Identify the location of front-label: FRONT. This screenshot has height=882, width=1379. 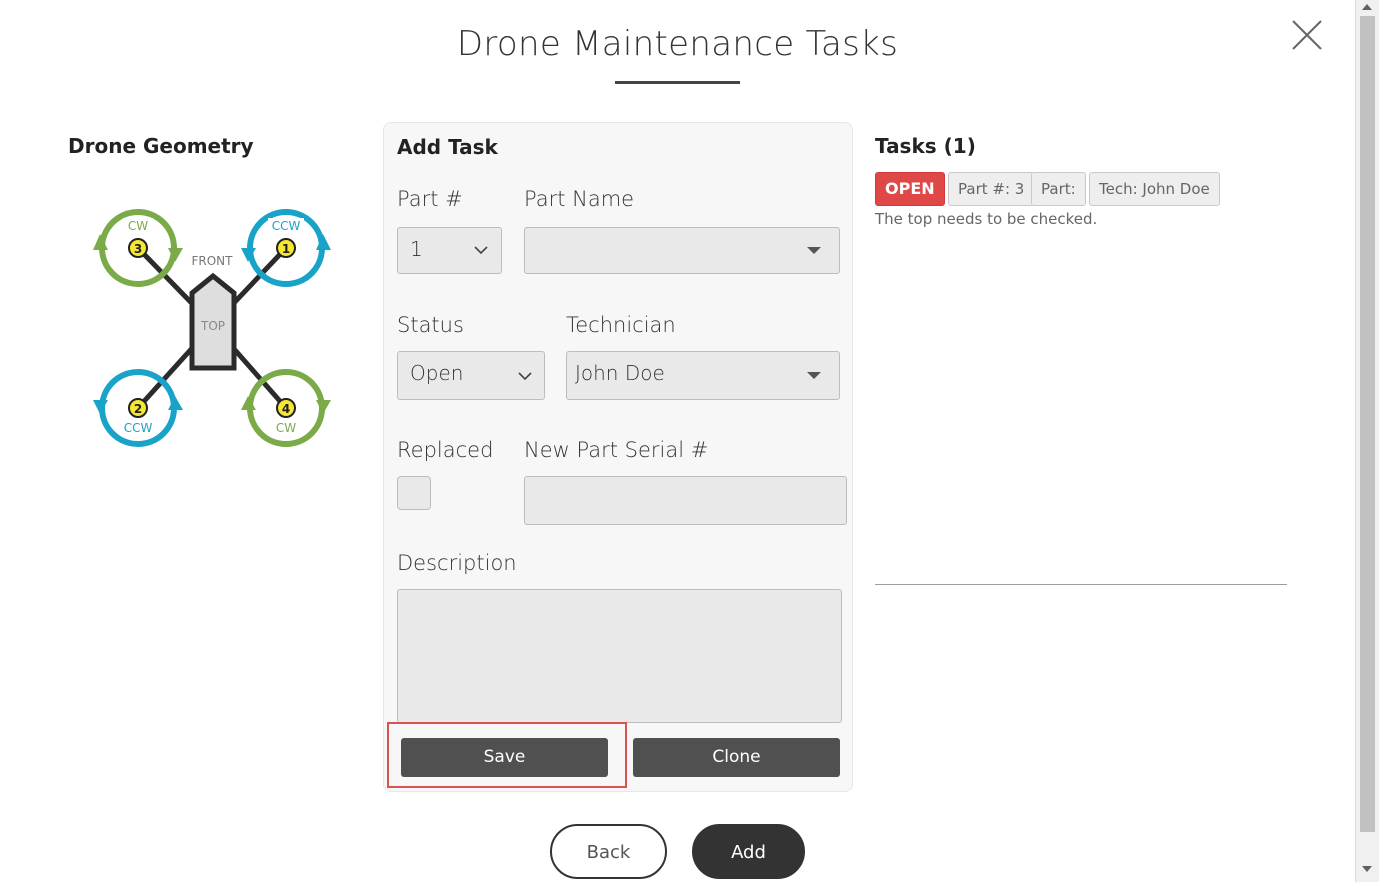
(213, 261).